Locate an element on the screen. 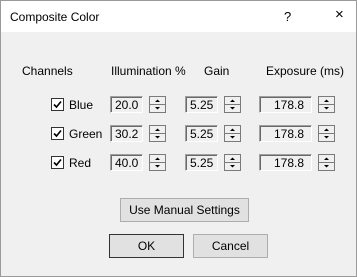 This screenshot has width=357, height=277. dialog-title: Composite Color is located at coordinates (55, 17).